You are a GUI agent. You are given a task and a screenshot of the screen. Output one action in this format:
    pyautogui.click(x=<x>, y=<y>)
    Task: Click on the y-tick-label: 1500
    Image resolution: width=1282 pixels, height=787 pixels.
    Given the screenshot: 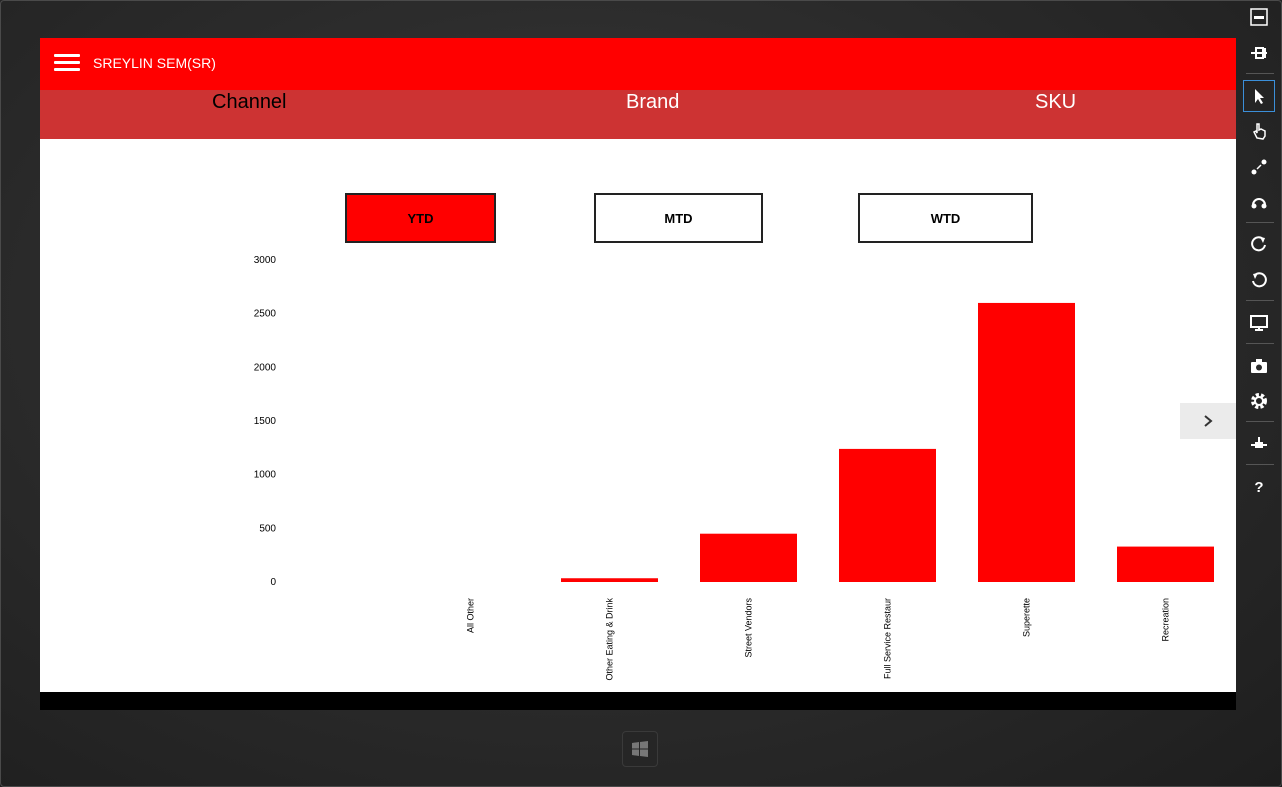 What is the action you would take?
    pyautogui.click(x=265, y=421)
    